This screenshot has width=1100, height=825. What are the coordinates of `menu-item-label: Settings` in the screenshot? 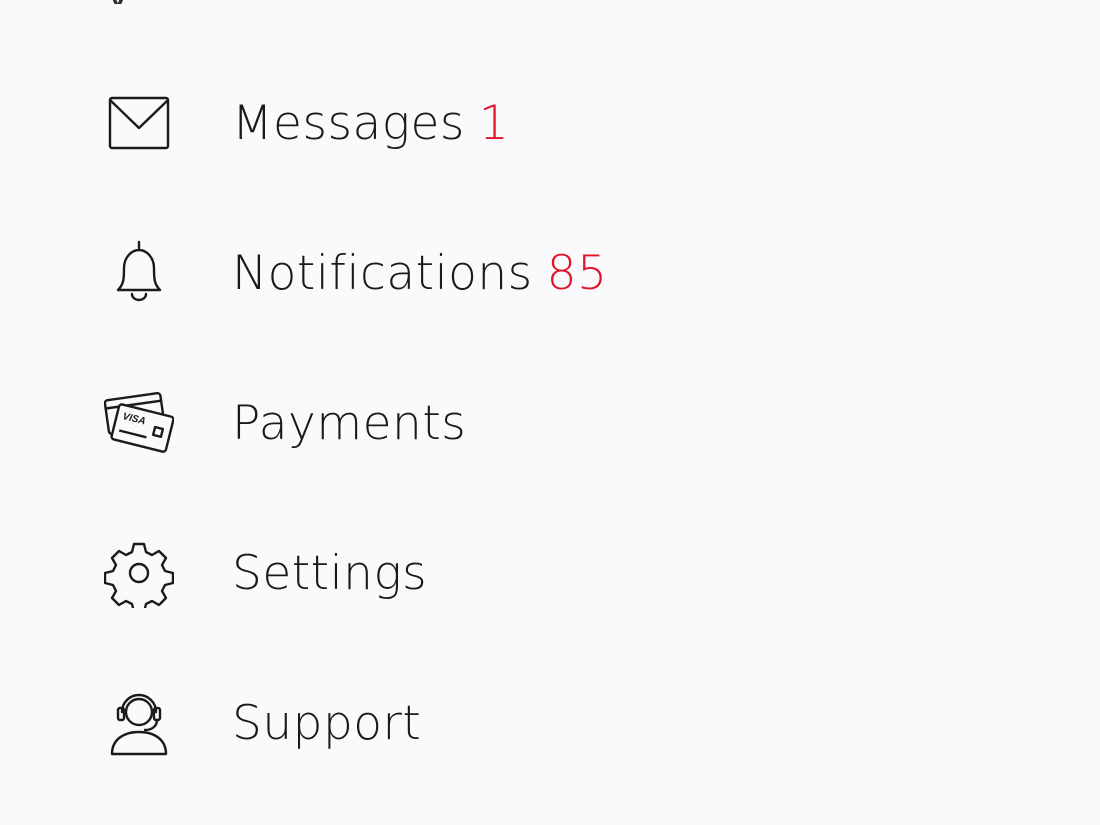 It's located at (330, 573).